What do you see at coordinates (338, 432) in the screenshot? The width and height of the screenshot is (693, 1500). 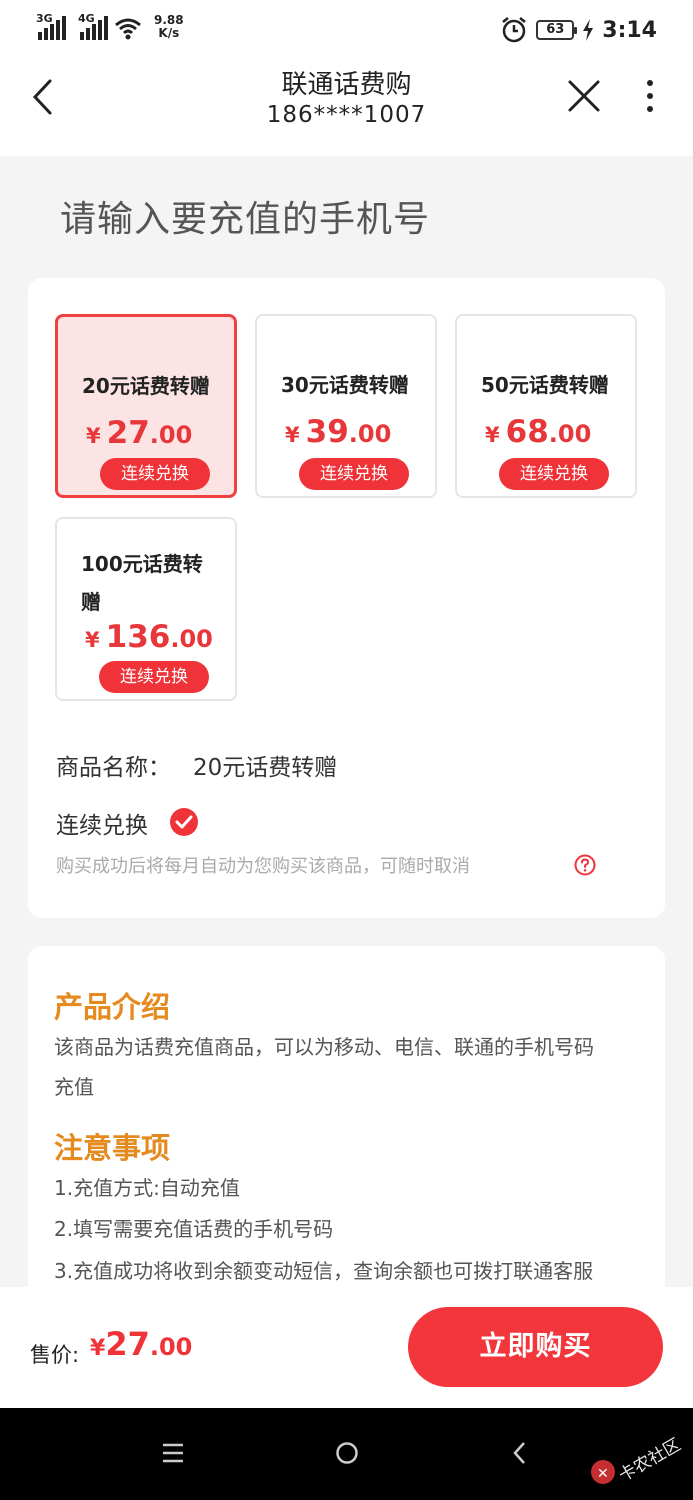 I see `product-price: ¥39.00` at bounding box center [338, 432].